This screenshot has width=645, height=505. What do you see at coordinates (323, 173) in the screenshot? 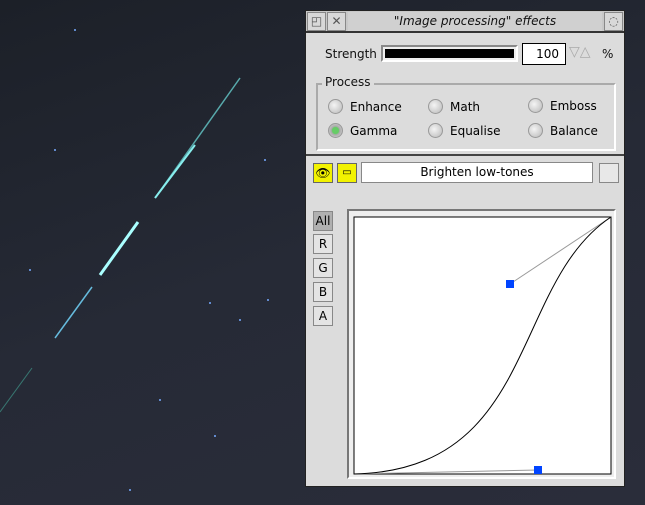
I see `preview-eye-icon: 👁` at bounding box center [323, 173].